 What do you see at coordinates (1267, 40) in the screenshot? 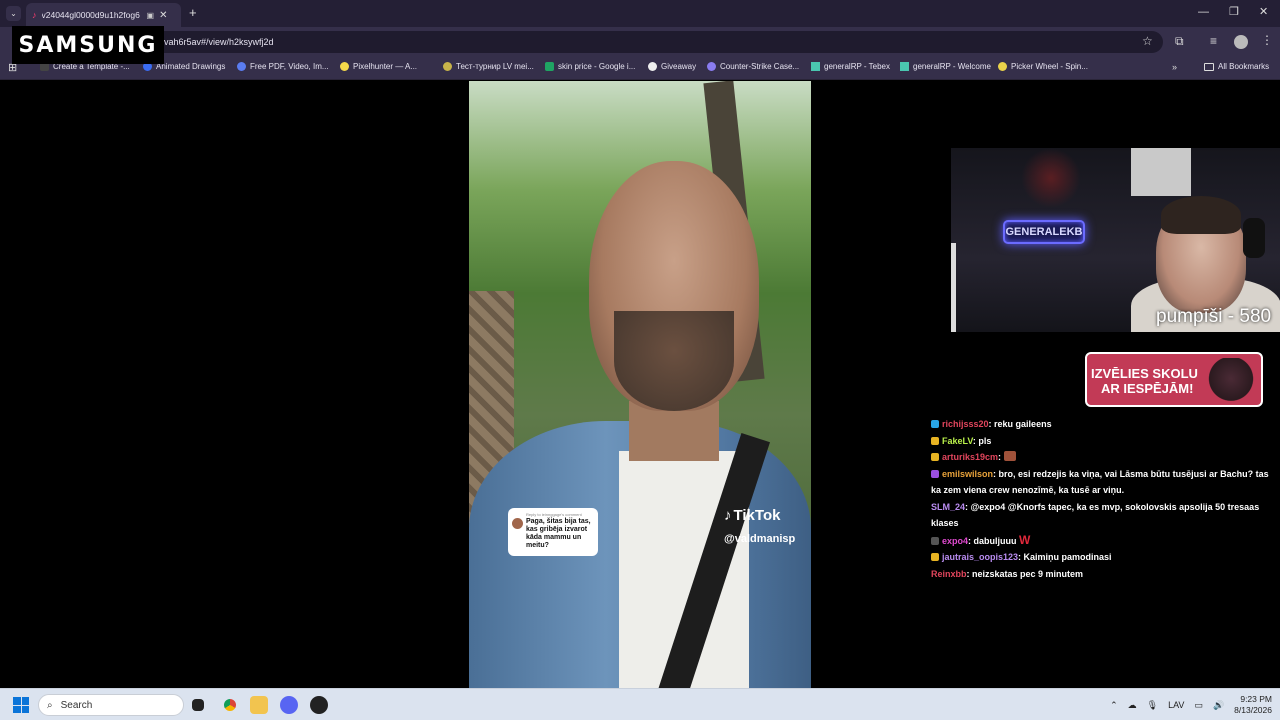
I see `menu-icon: ⋮` at bounding box center [1267, 40].